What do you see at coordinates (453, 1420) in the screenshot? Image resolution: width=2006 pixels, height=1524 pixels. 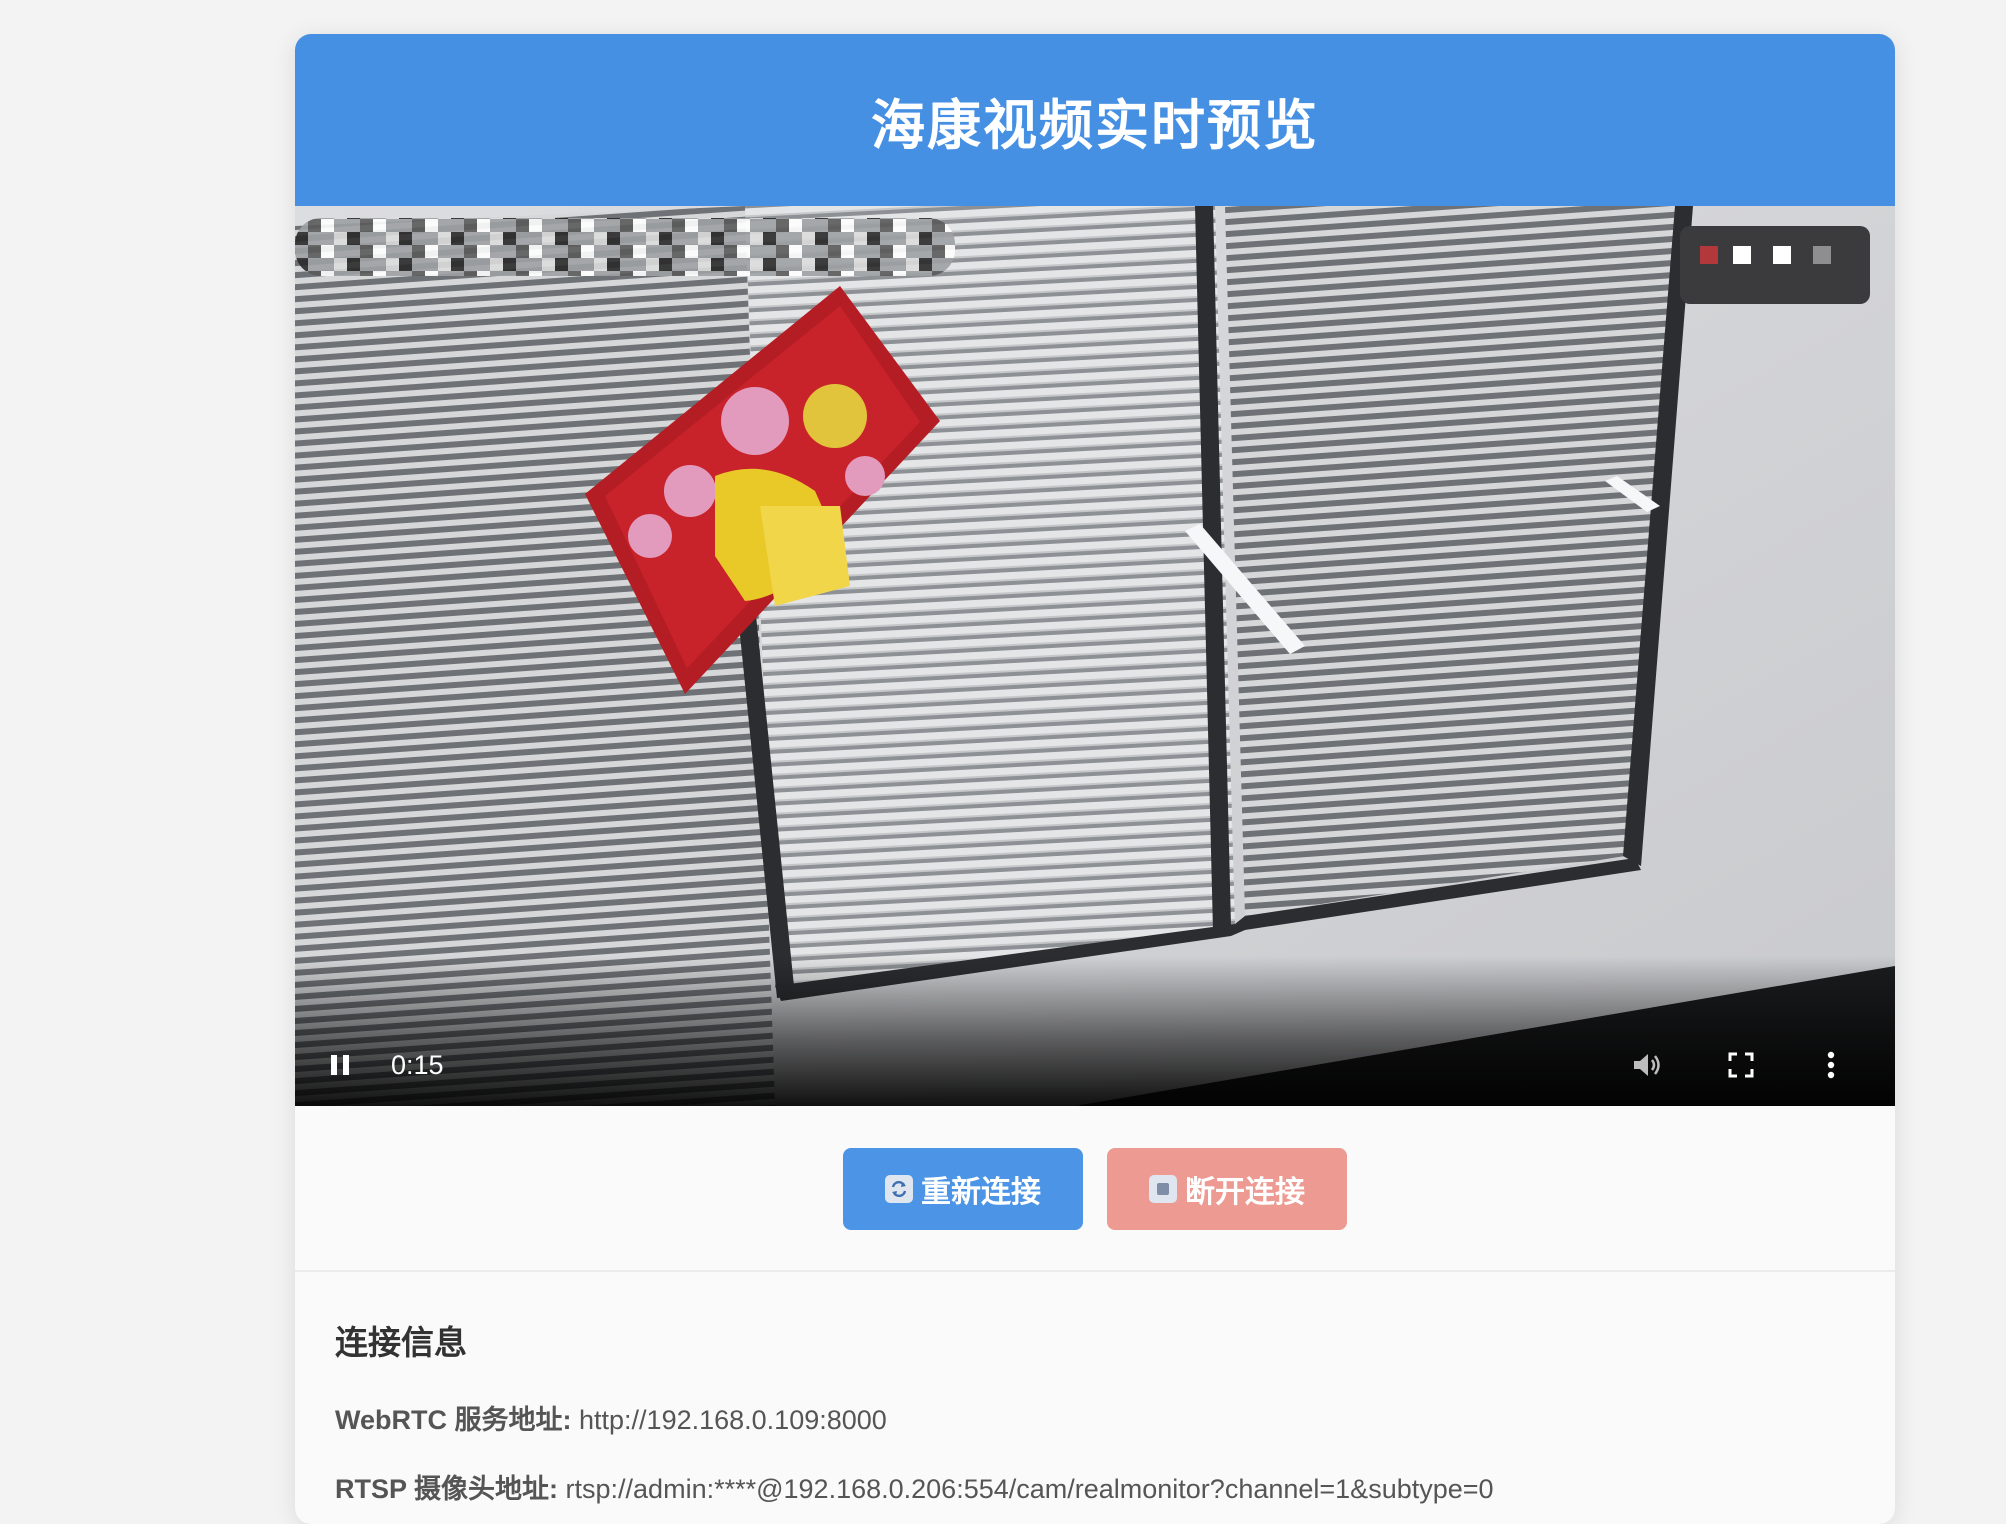 I see `webrtc-address-label: WebRTC 服务地址:` at bounding box center [453, 1420].